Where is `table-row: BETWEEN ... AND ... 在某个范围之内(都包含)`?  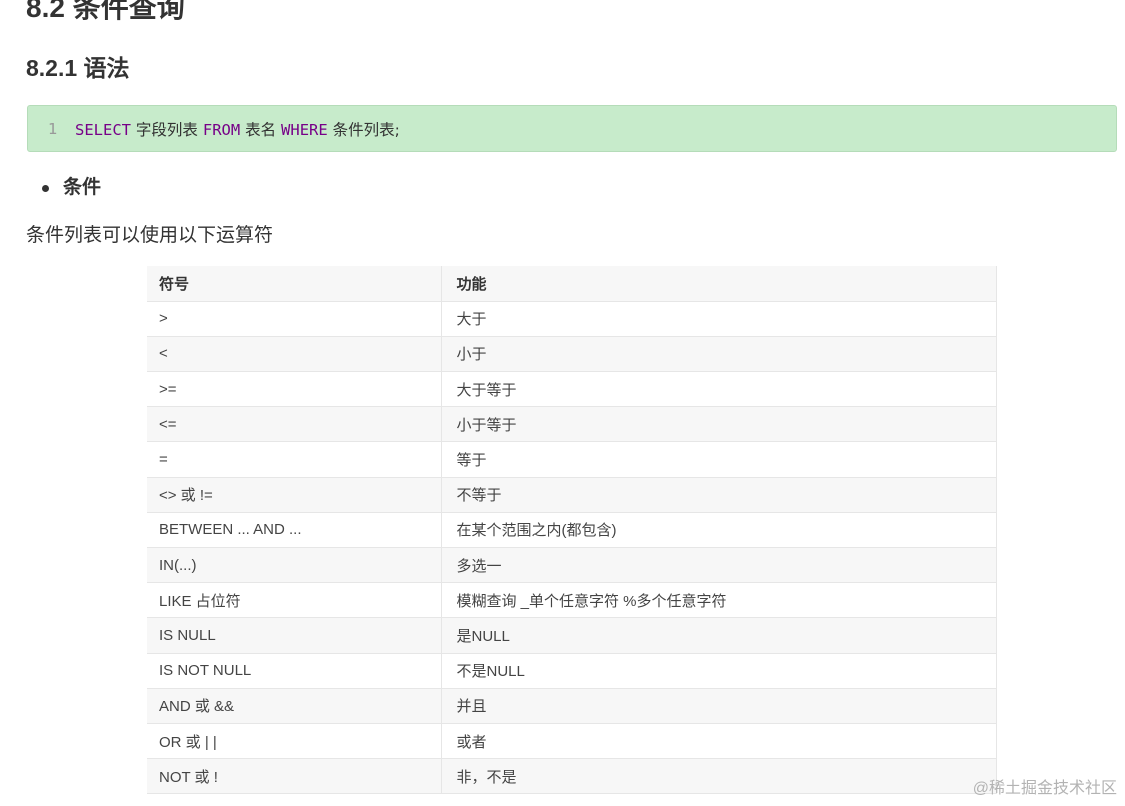 table-row: BETWEEN ... AND ... 在某个范围之内(都包含) is located at coordinates (572, 530).